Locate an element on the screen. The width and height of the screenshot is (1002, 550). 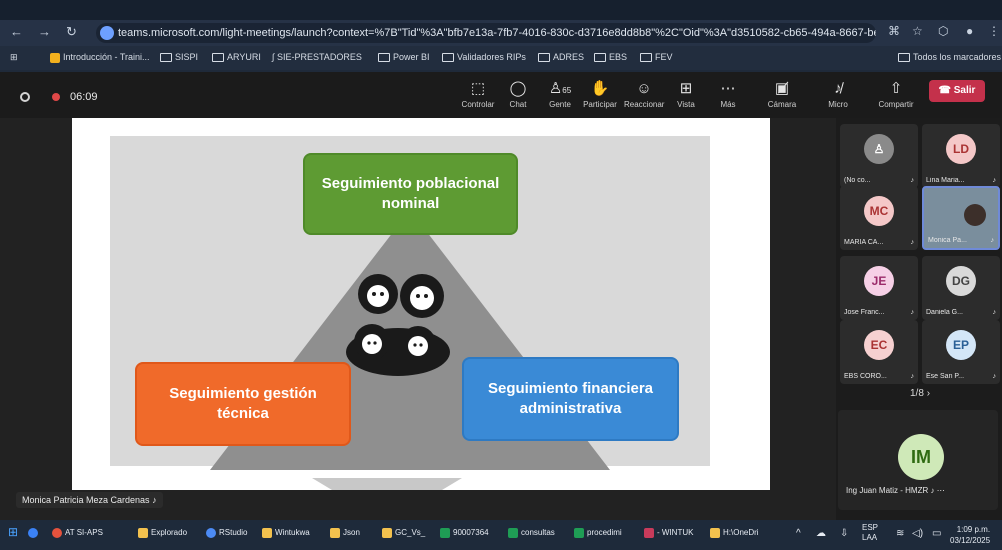
taskbar-item: GC_Vs_ is located at coordinates (403, 533).